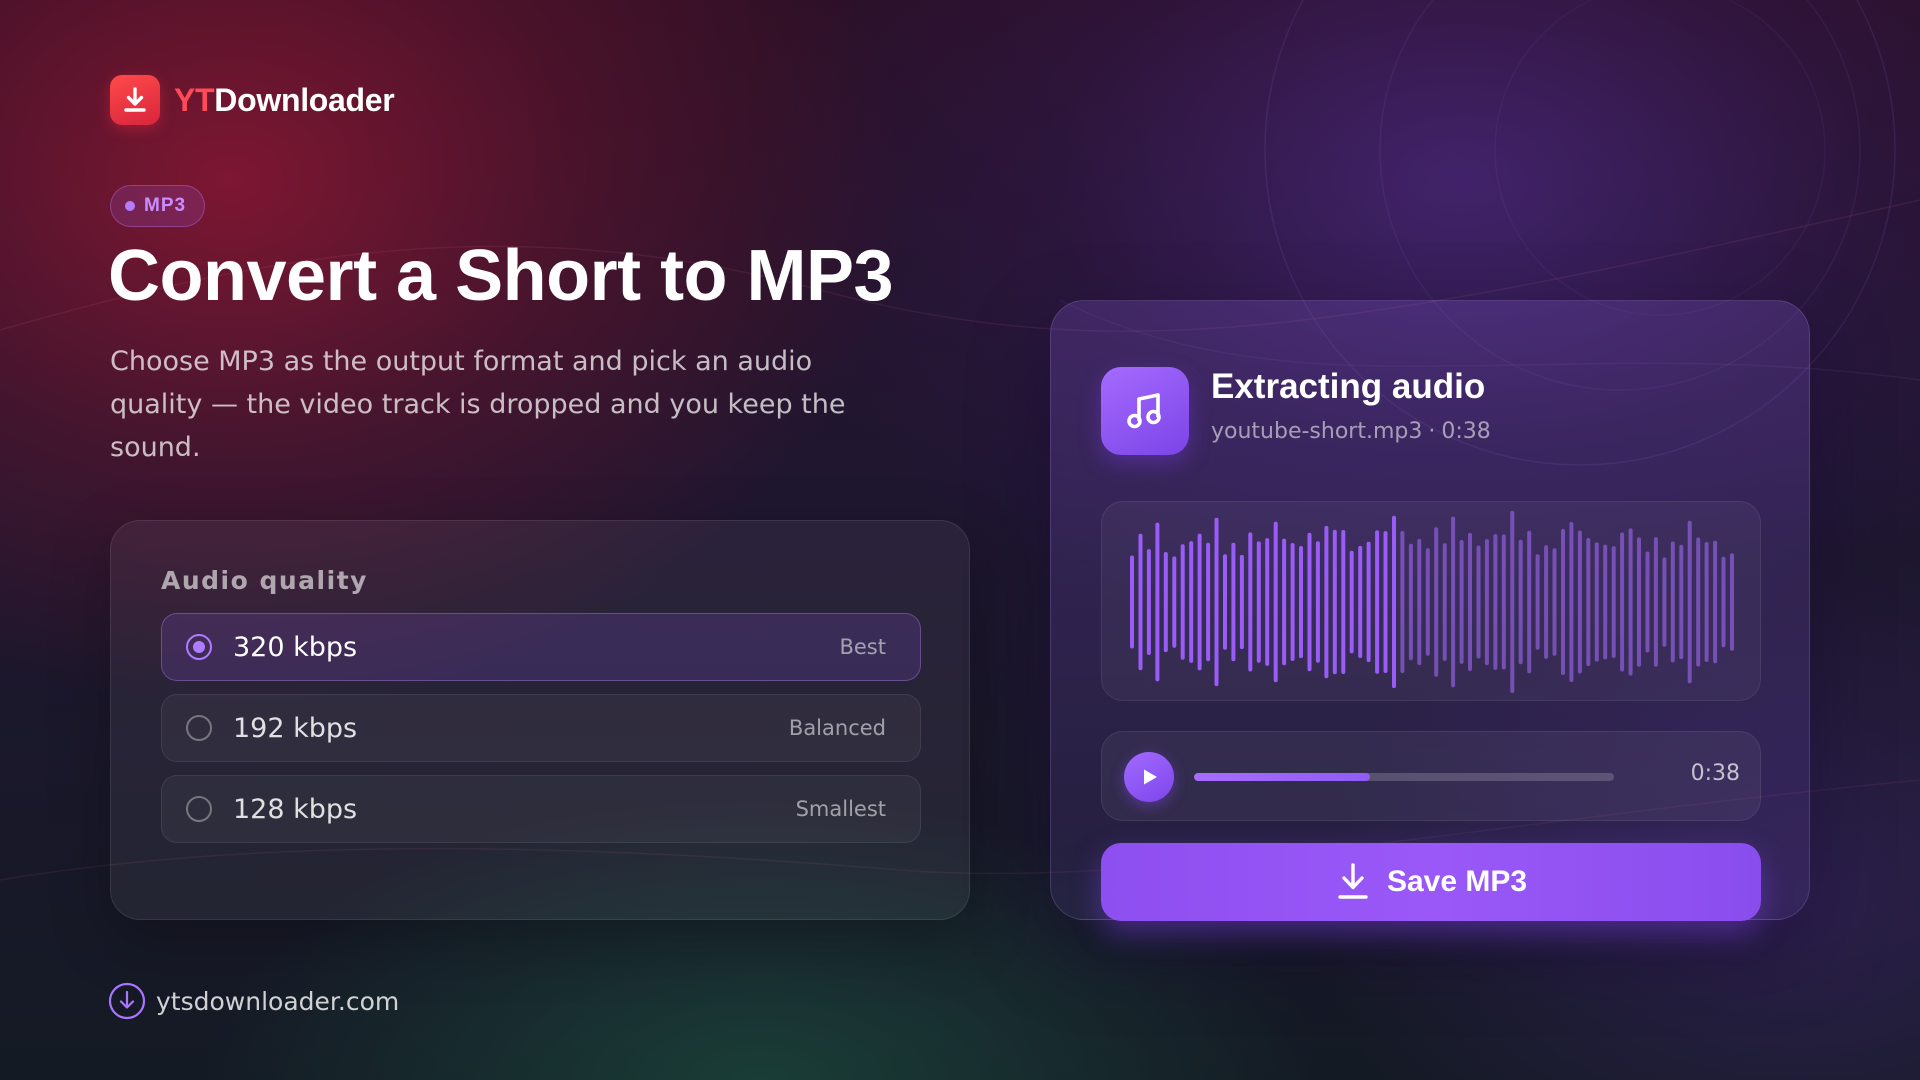 The height and width of the screenshot is (1080, 1920). I want to click on brand-name-rest: Downloader, so click(304, 99).